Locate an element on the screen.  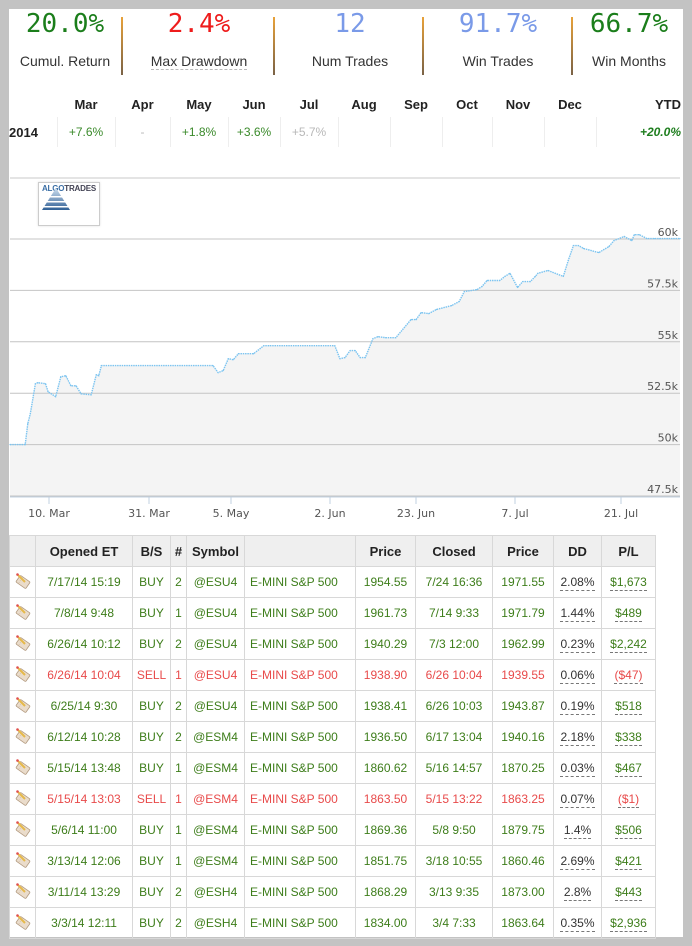
closed-cell: 3/13 9:35 is located at coordinates (454, 892).